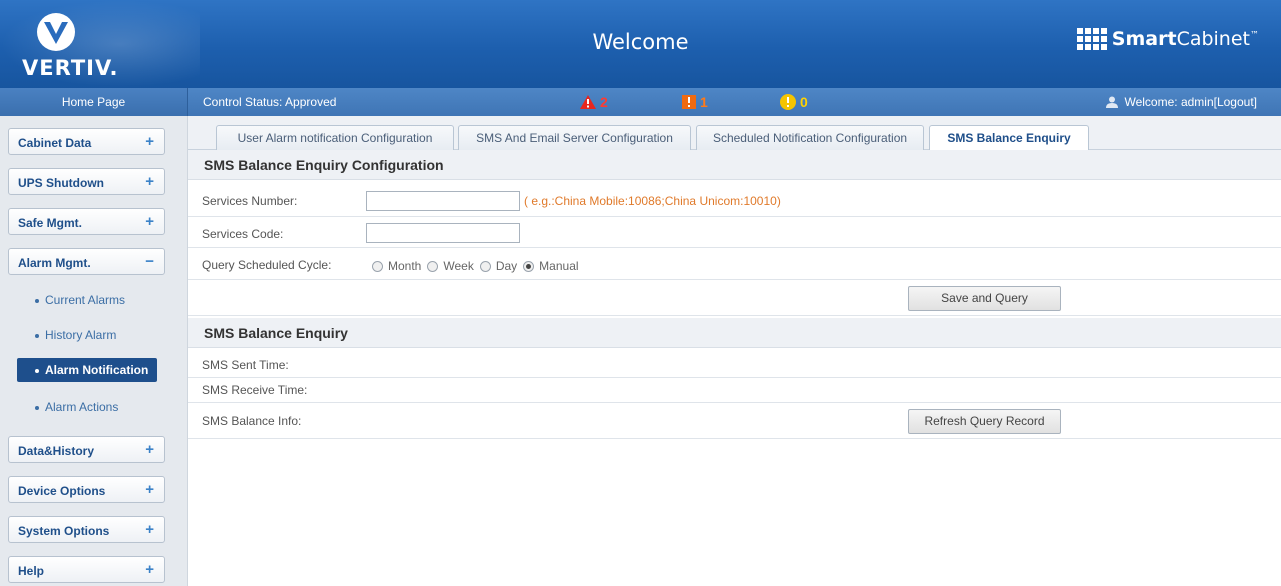  What do you see at coordinates (734, 390) in the screenshot?
I see `sms-receive-time-row: SMS Receive Time:` at bounding box center [734, 390].